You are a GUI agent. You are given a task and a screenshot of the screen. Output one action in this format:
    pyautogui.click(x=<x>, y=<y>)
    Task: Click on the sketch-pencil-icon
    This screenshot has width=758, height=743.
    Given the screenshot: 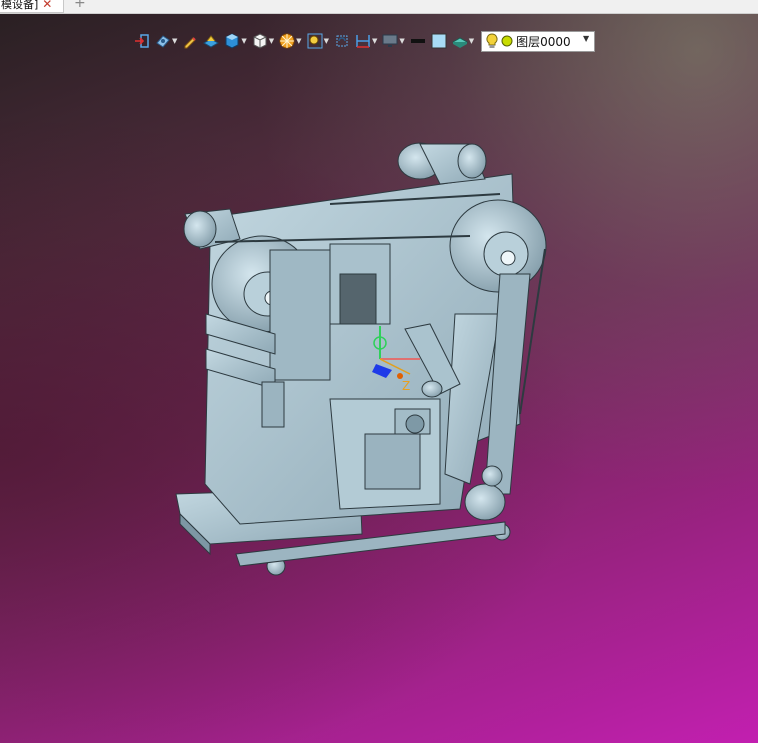 What is the action you would take?
    pyautogui.click(x=190, y=43)
    